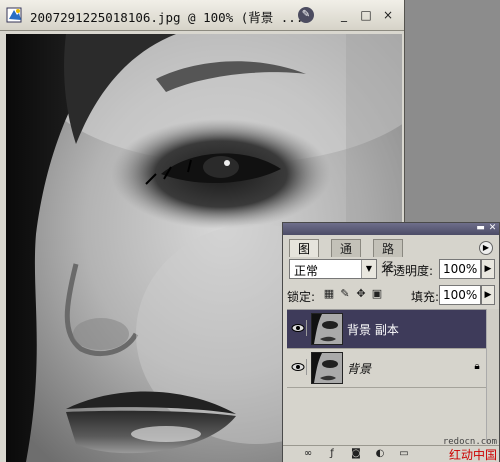 Image resolution: width=500 pixels, height=462 pixels. Describe the element at coordinates (391, 449) in the screenshot. I see `palette-bottom-toolbar: ∞ ƒ ◙ ◐ ▭ redocn.com 红动中国` at that location.